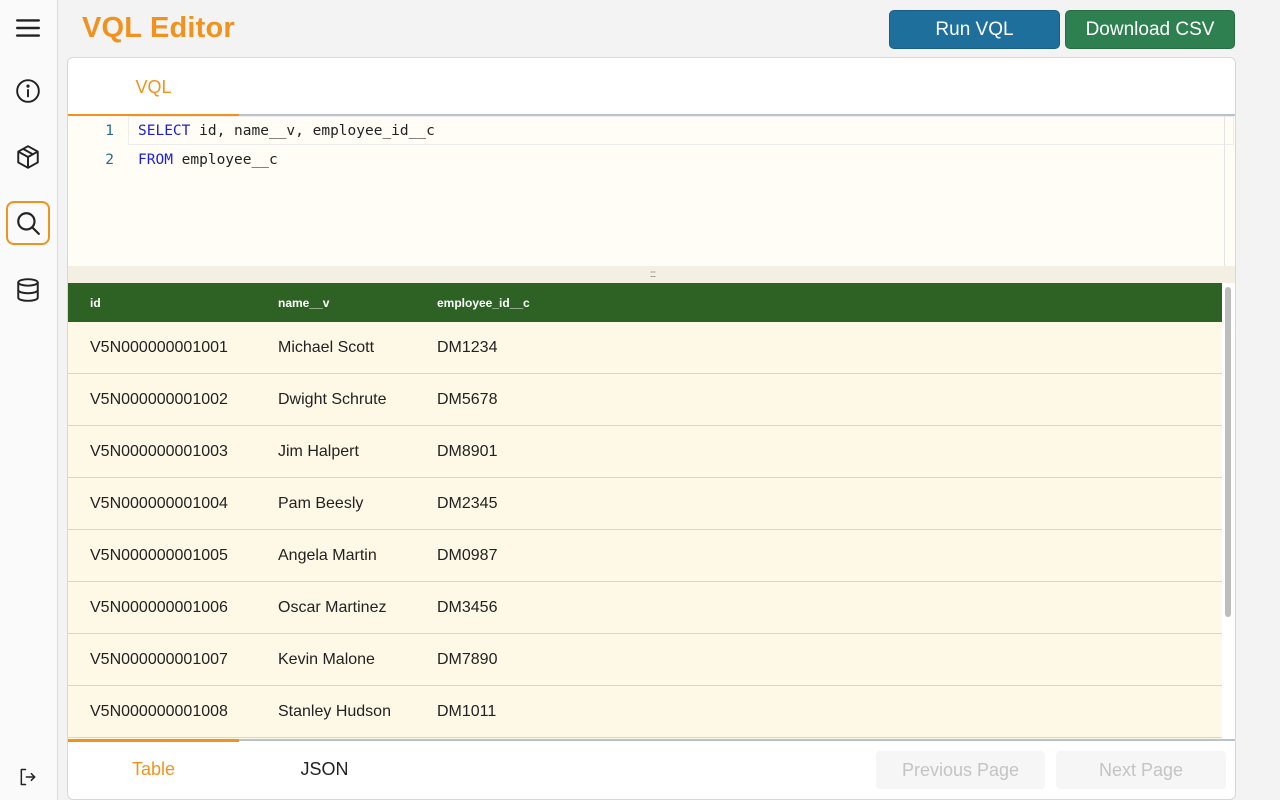  Describe the element at coordinates (960, 770) in the screenshot. I see `previous-page-button: Previous Page` at that location.